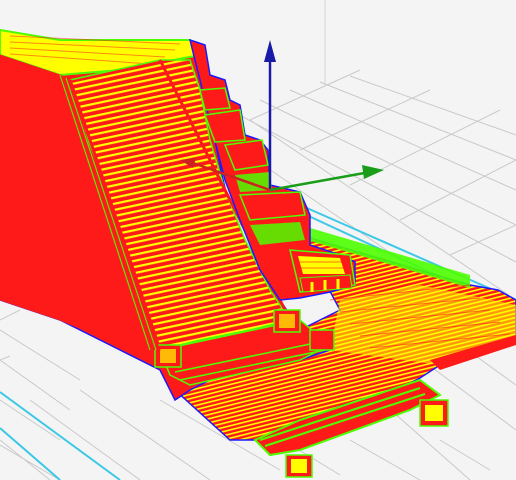  I want to click on y-axis-arrow, so click(270, 51).